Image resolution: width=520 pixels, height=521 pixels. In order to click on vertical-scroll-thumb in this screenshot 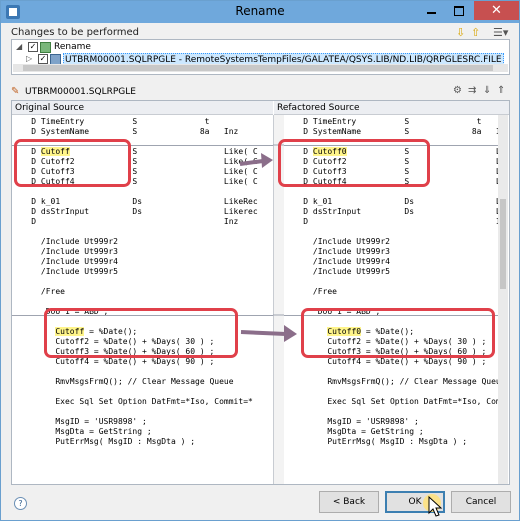, I will do `click(503, 244)`.